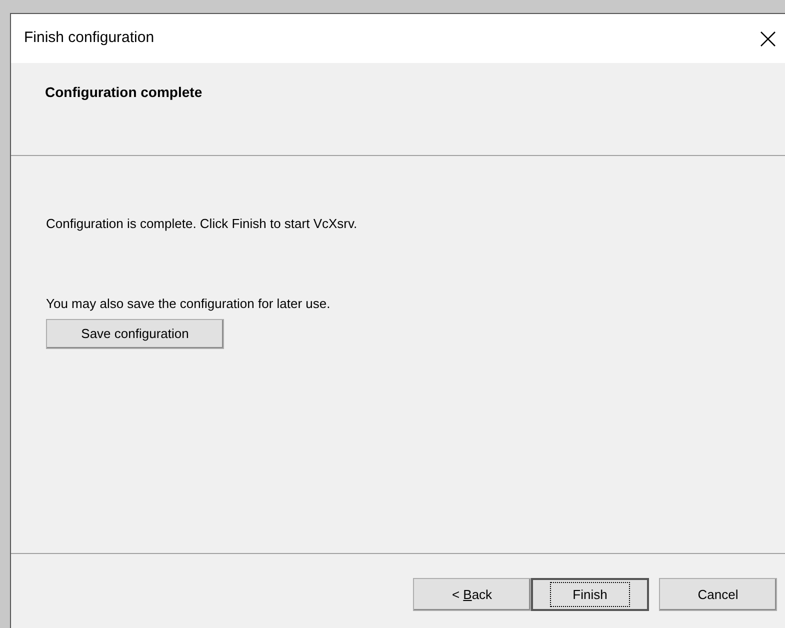  What do you see at coordinates (768, 38) in the screenshot?
I see `close-icon` at bounding box center [768, 38].